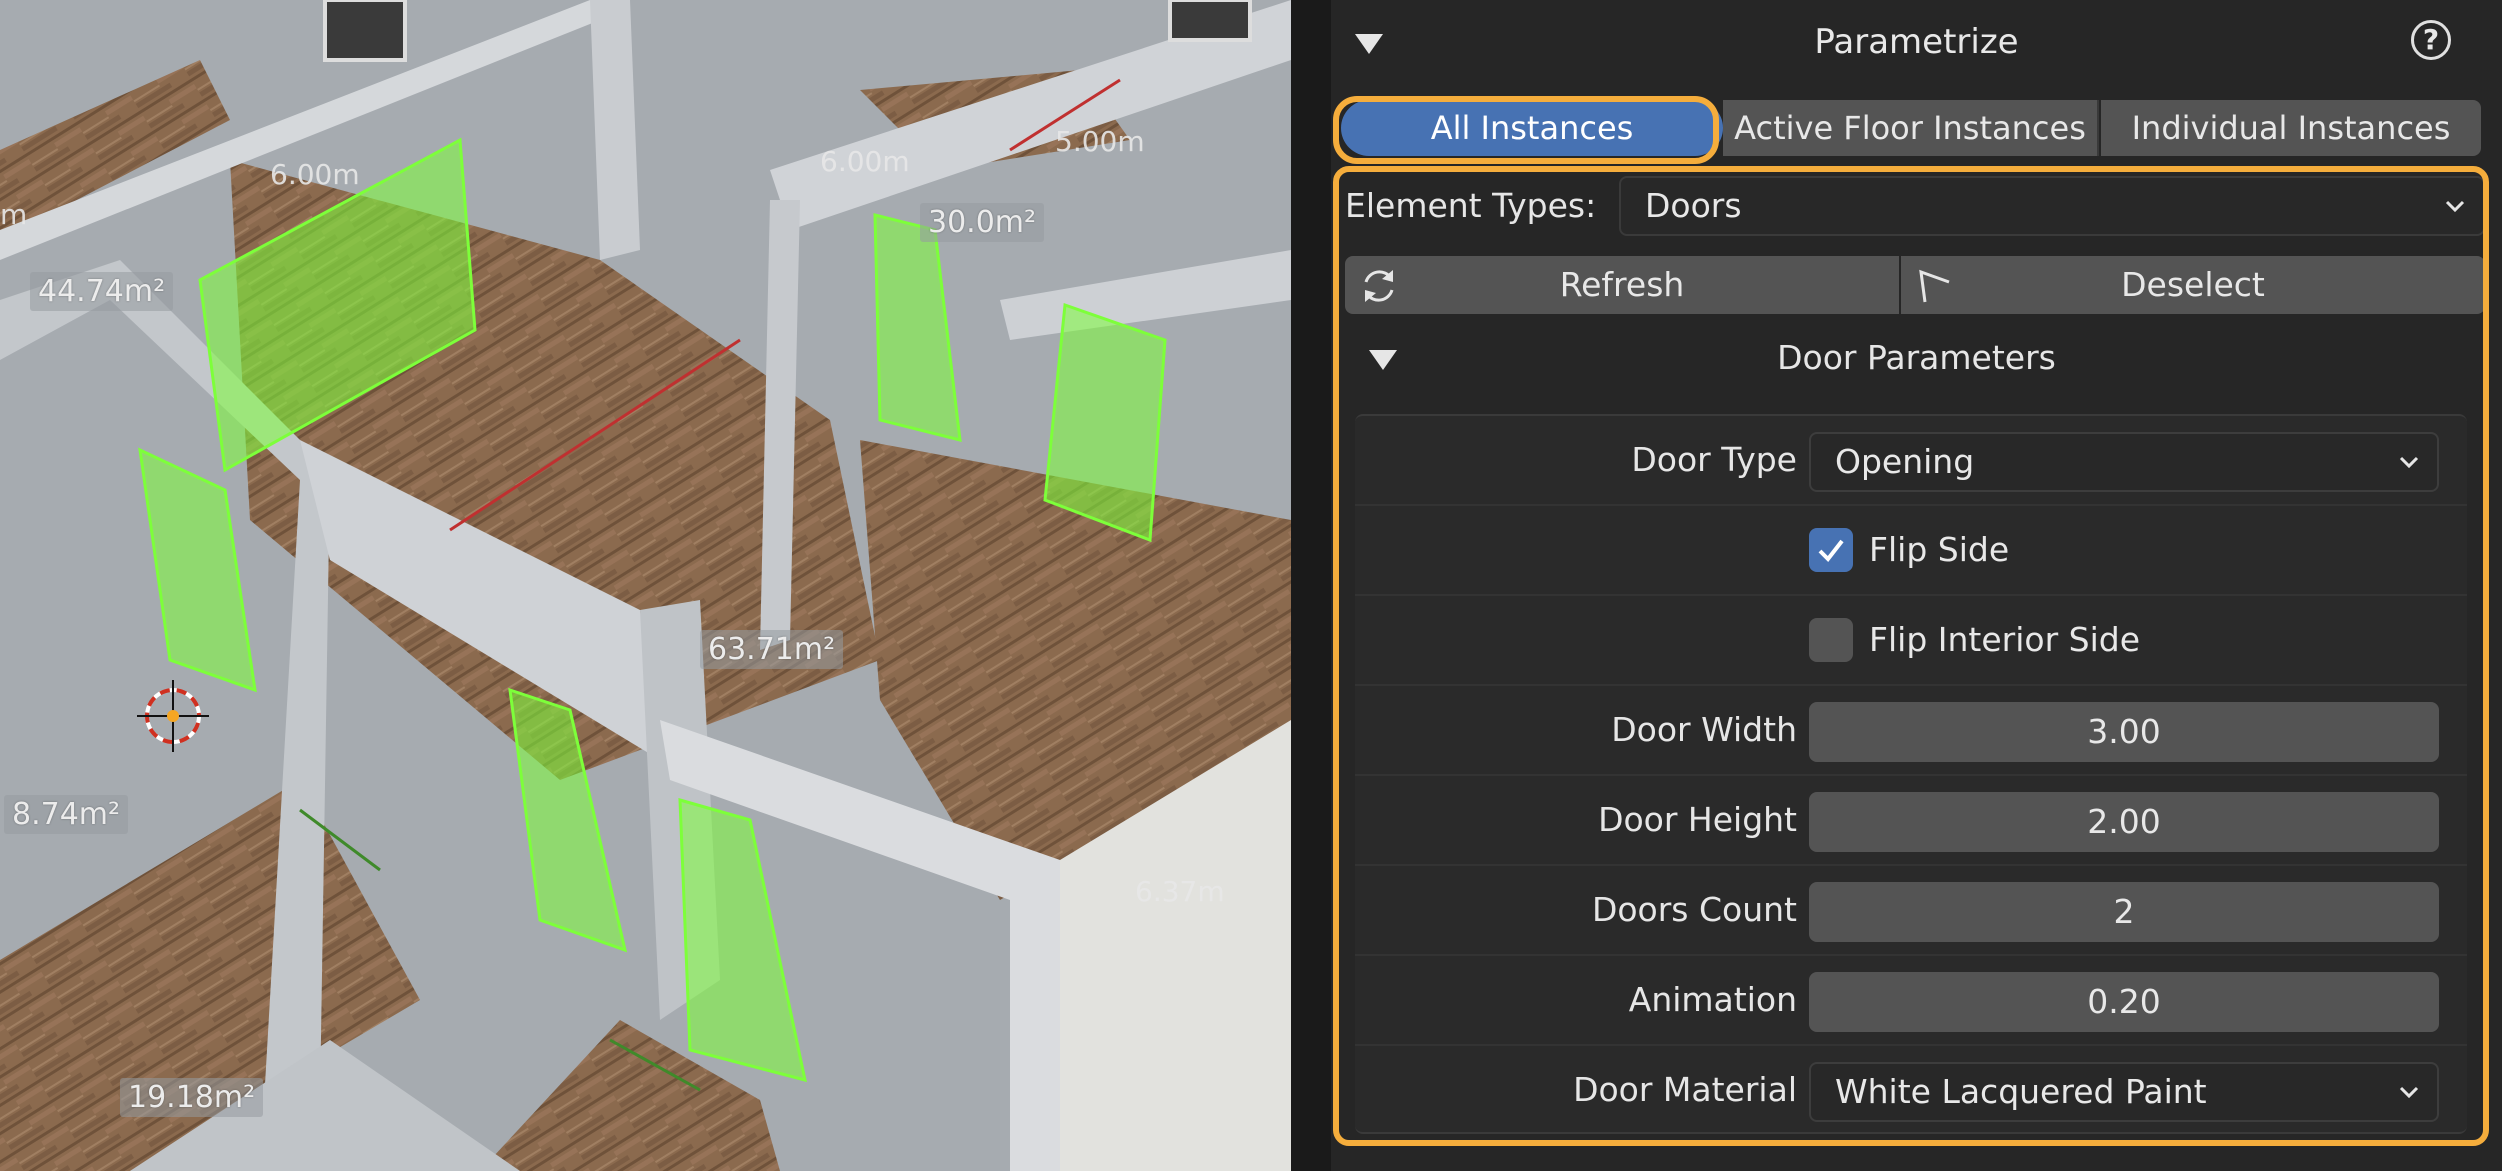  I want to click on panel-gutter, so click(1311, 585).